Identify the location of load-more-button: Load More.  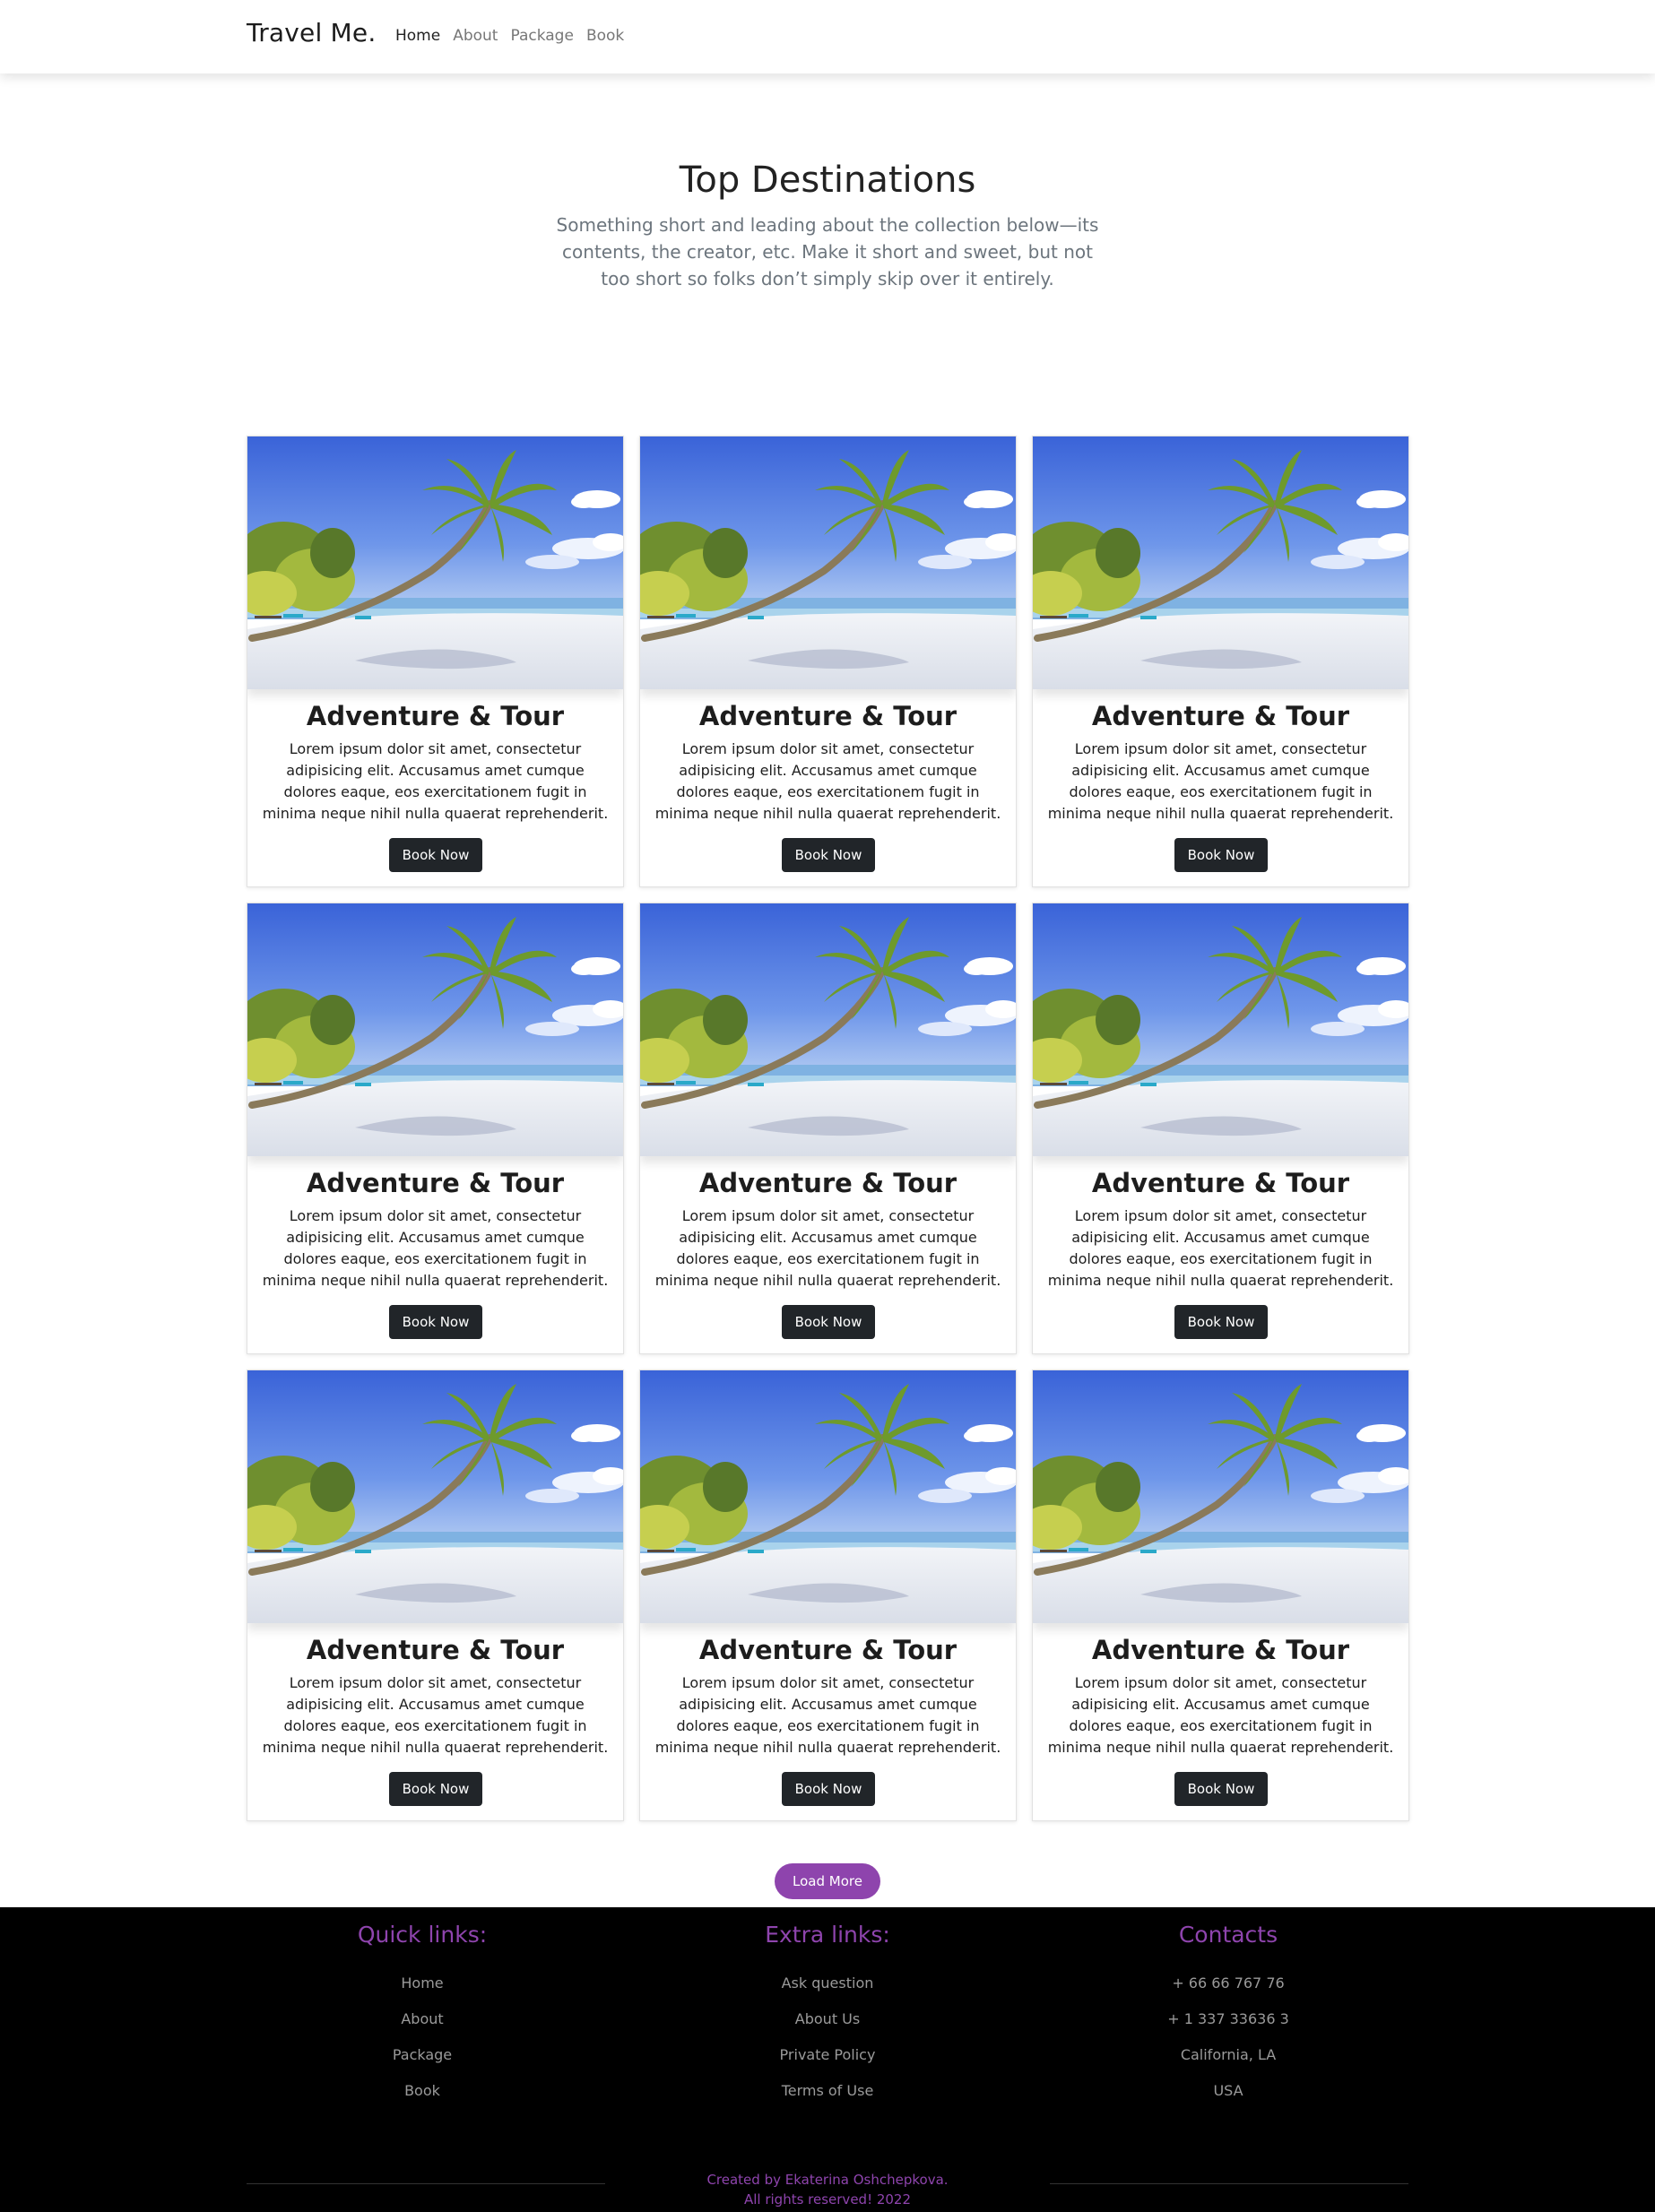
(827, 1881).